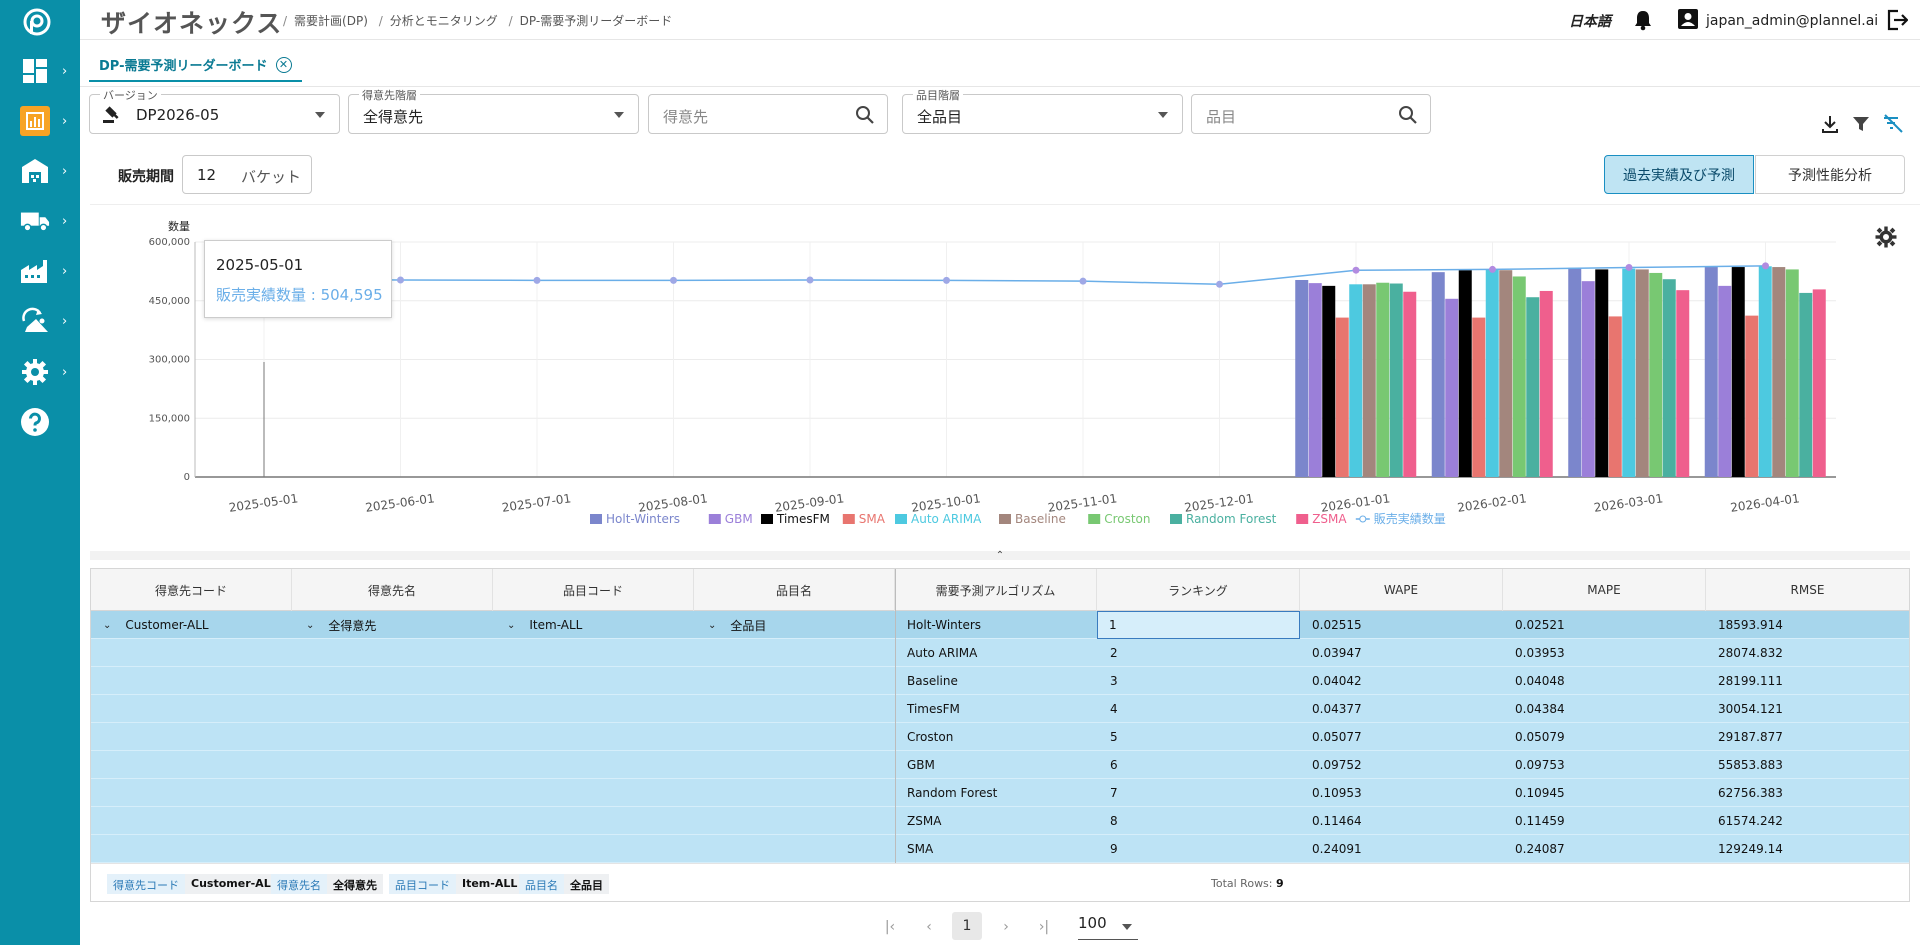 This screenshot has width=1920, height=945. What do you see at coordinates (191, 22) in the screenshot?
I see `brand-title: ザイオネックス` at bounding box center [191, 22].